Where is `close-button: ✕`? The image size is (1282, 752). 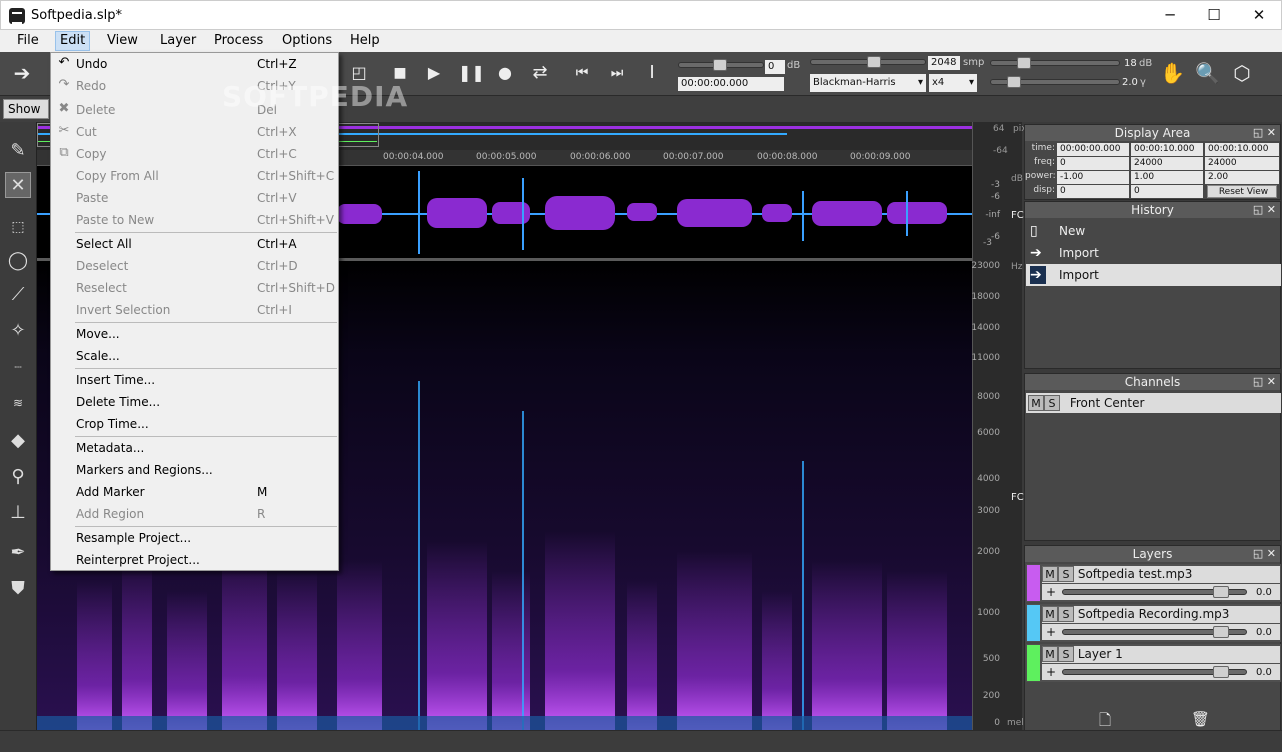
close-button: ✕ is located at coordinates (1259, 16).